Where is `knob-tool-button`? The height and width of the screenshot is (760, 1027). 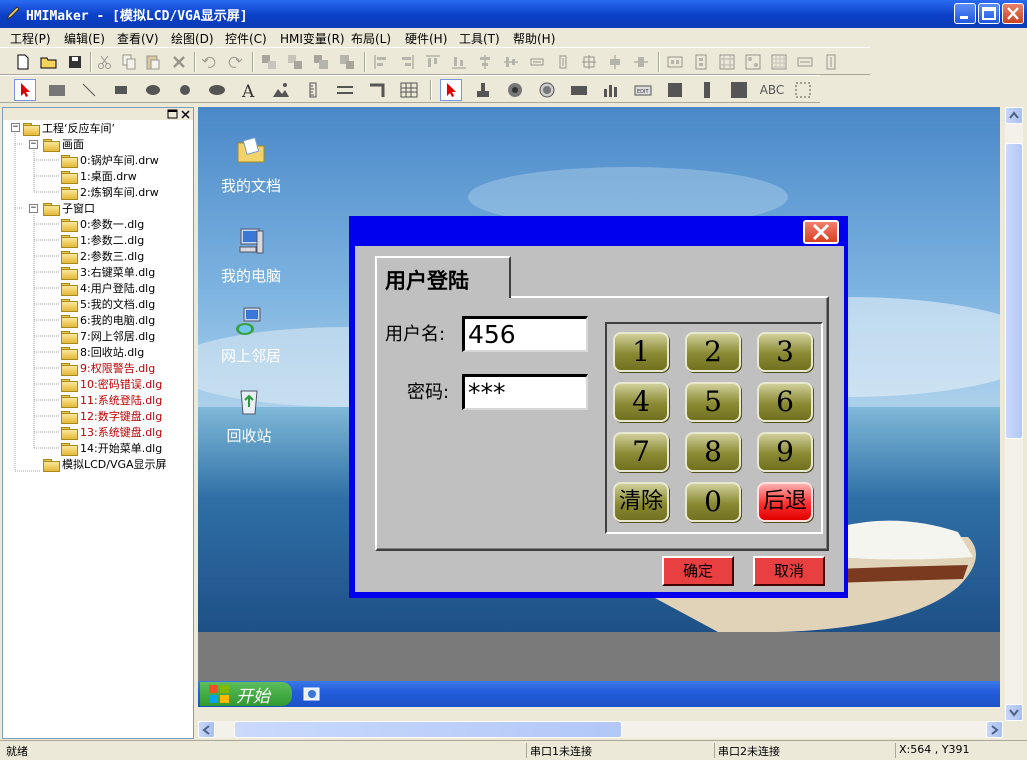 knob-tool-button is located at coordinates (515, 90).